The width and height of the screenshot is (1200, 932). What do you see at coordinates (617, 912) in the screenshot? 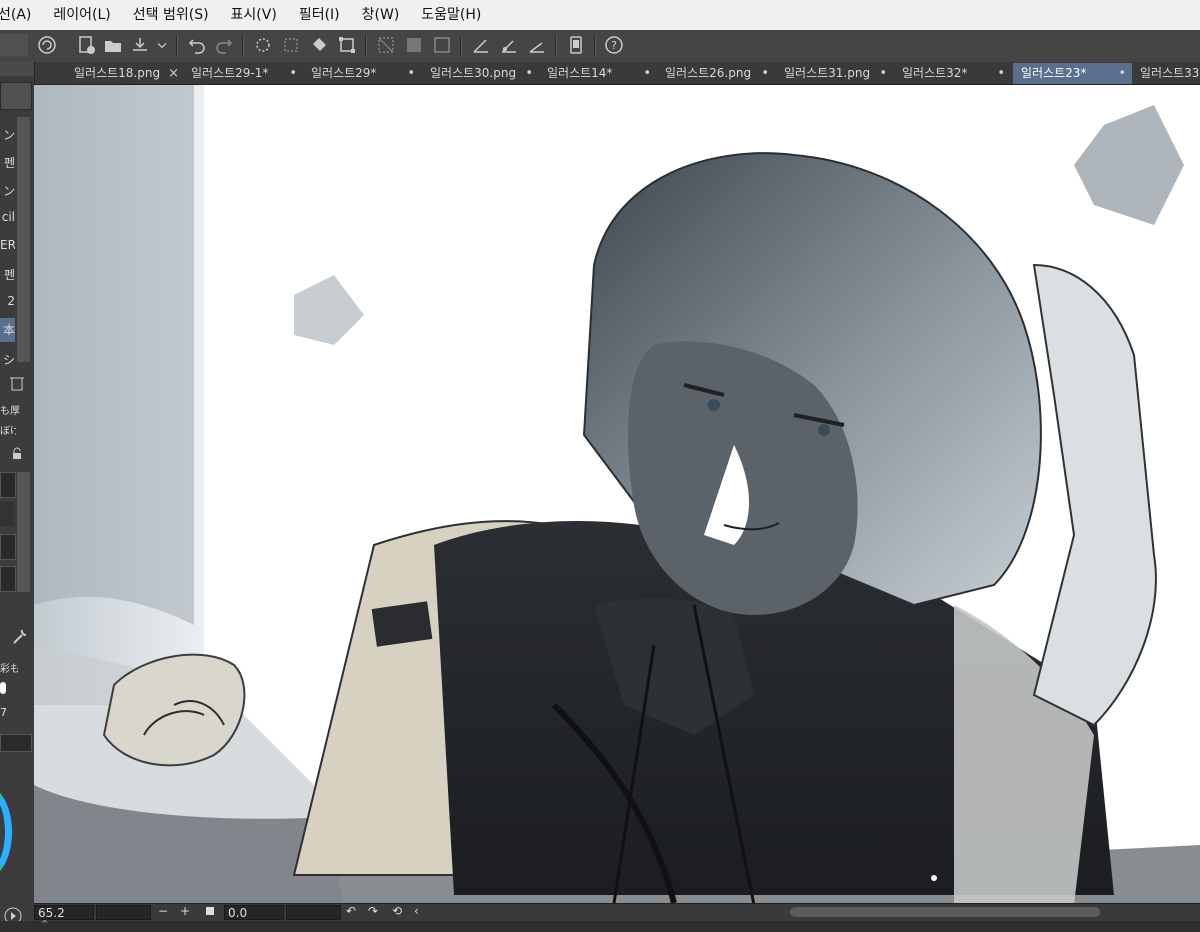
I see `status-bar: 65.2 − + 0.0 ↶ ↷ ⟲ ‹` at bounding box center [617, 912].